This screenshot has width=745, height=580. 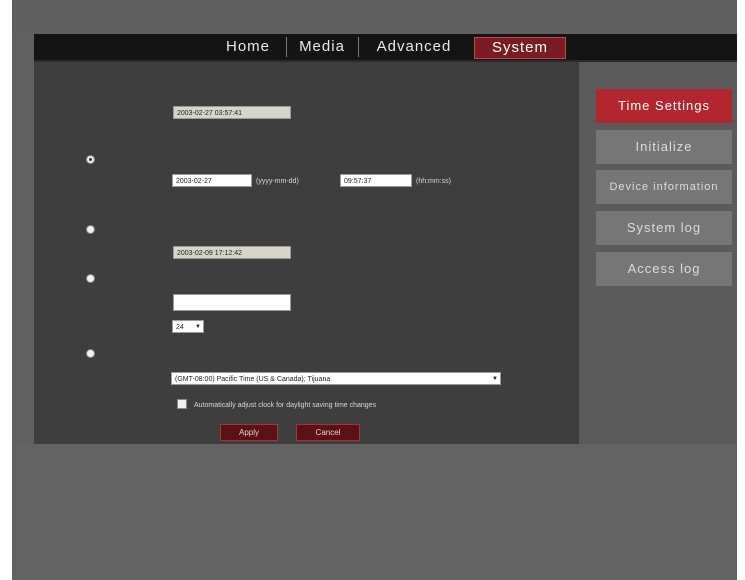 I want to click on nav-system: System, so click(x=520, y=48).